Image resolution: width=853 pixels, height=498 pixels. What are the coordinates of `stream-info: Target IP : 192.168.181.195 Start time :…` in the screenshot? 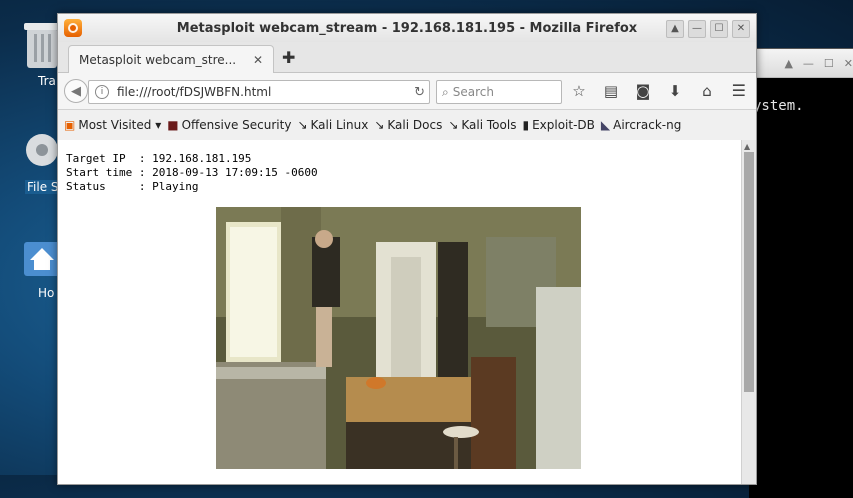 It's located at (192, 172).